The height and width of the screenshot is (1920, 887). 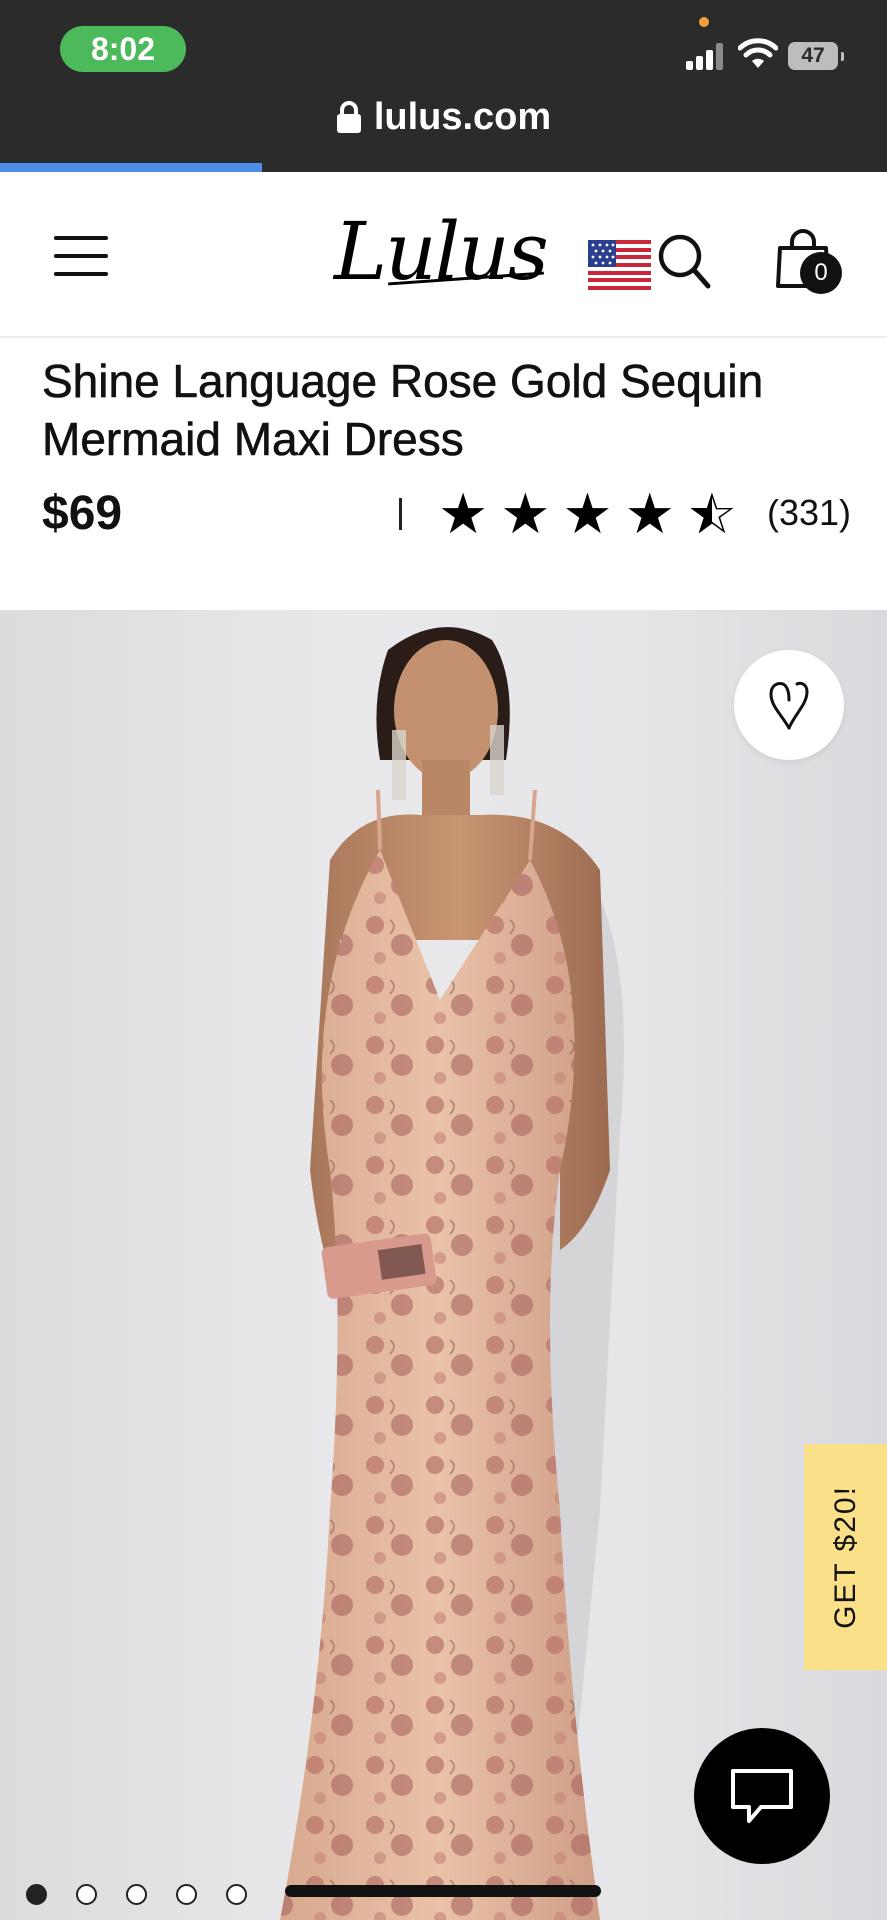 I want to click on site-header: Lulus 0, so click(x=443, y=255).